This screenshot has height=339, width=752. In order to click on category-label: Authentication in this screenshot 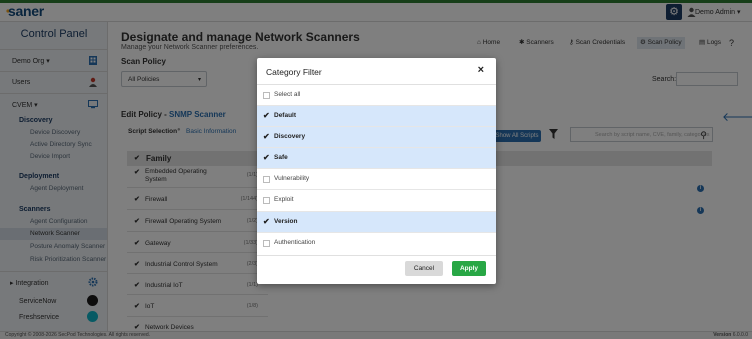, I will do `click(295, 242)`.